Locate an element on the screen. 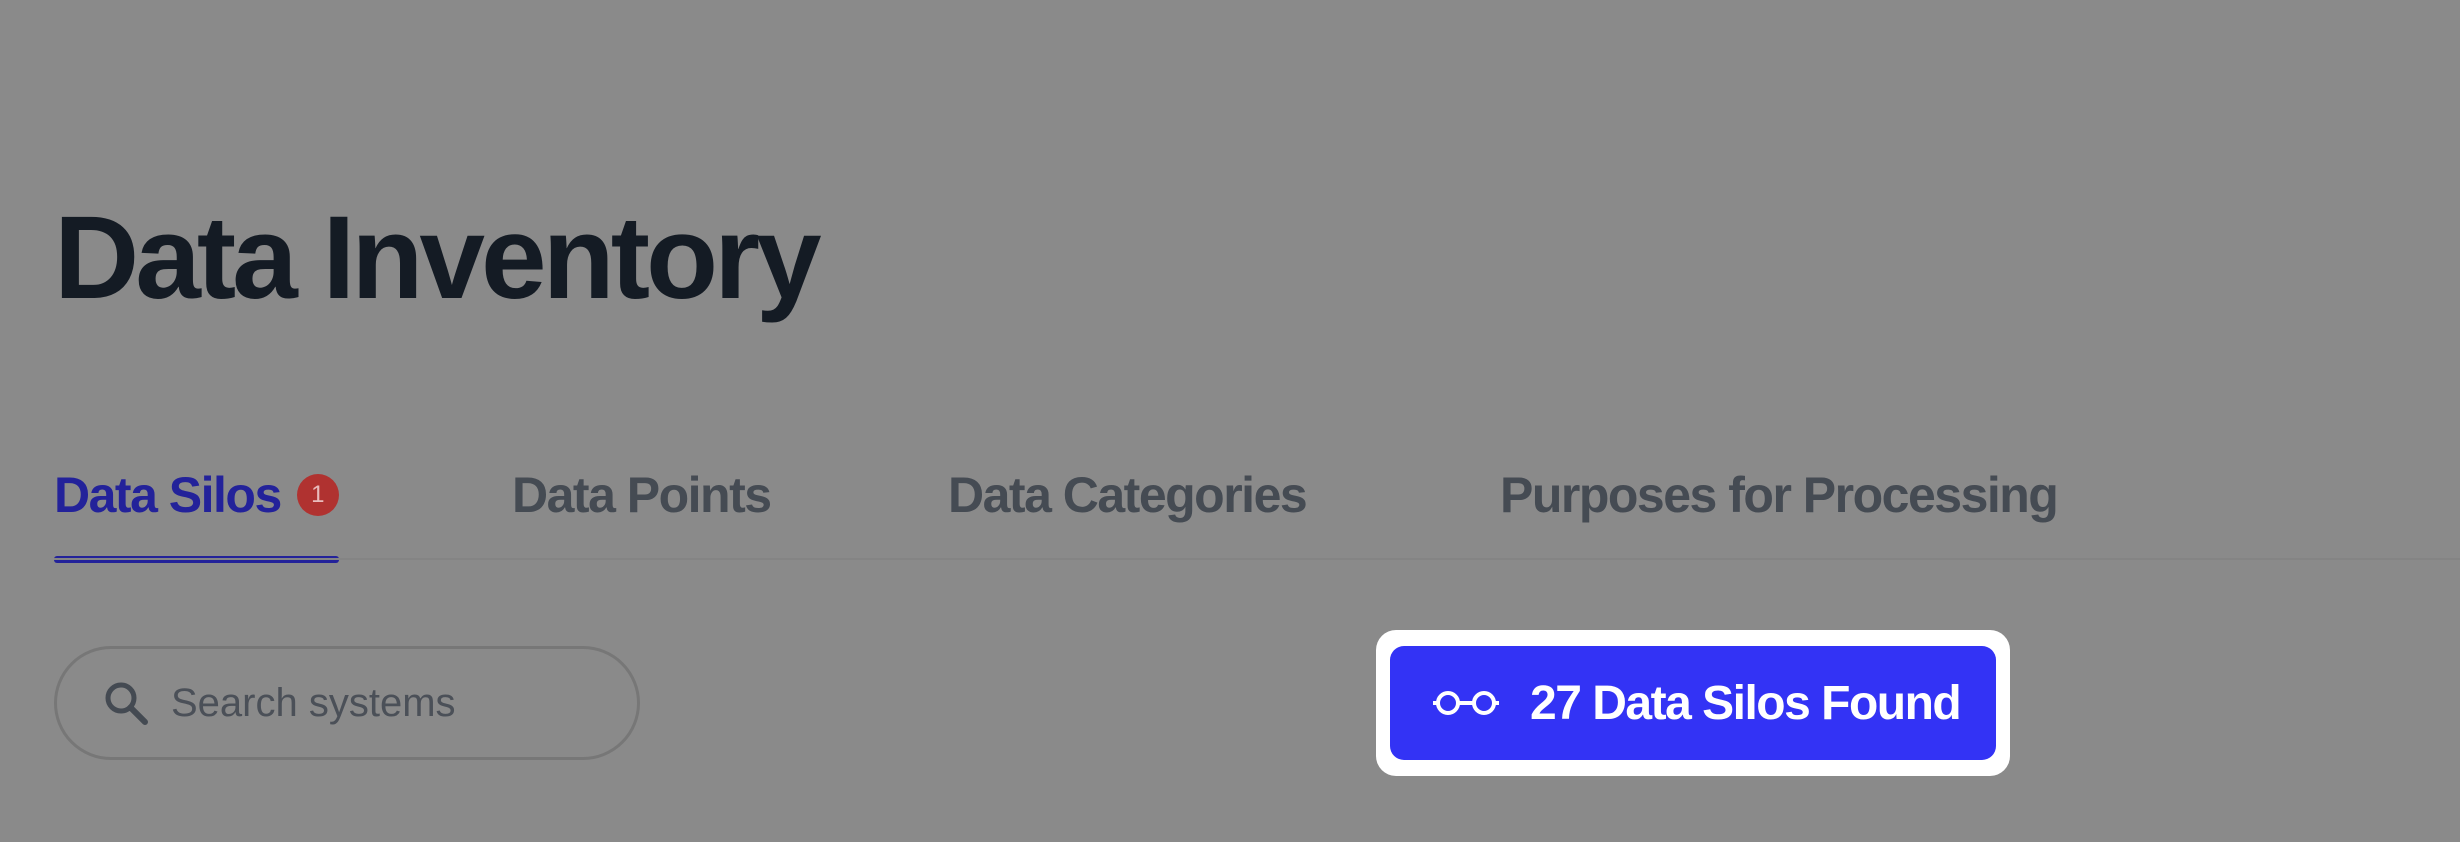 The image size is (2460, 842). tab-purposes-for-processing: Purposes for Processing is located at coordinates (1779, 495).